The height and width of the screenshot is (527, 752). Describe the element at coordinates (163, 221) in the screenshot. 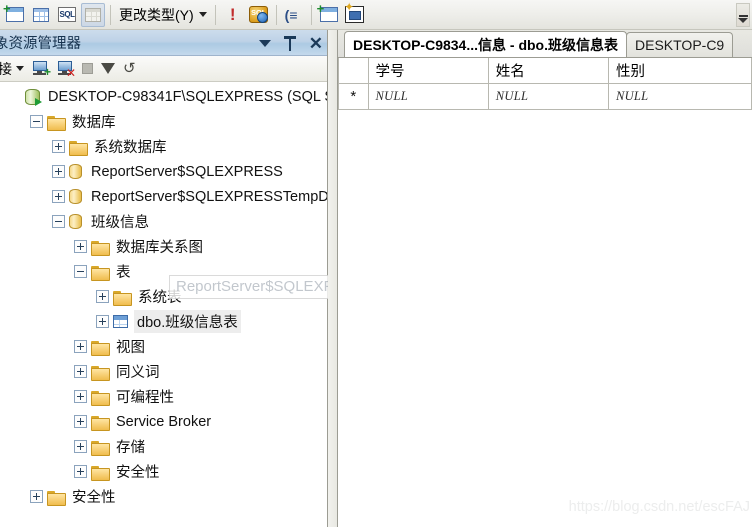

I see `tree-node: 班级信息` at that location.